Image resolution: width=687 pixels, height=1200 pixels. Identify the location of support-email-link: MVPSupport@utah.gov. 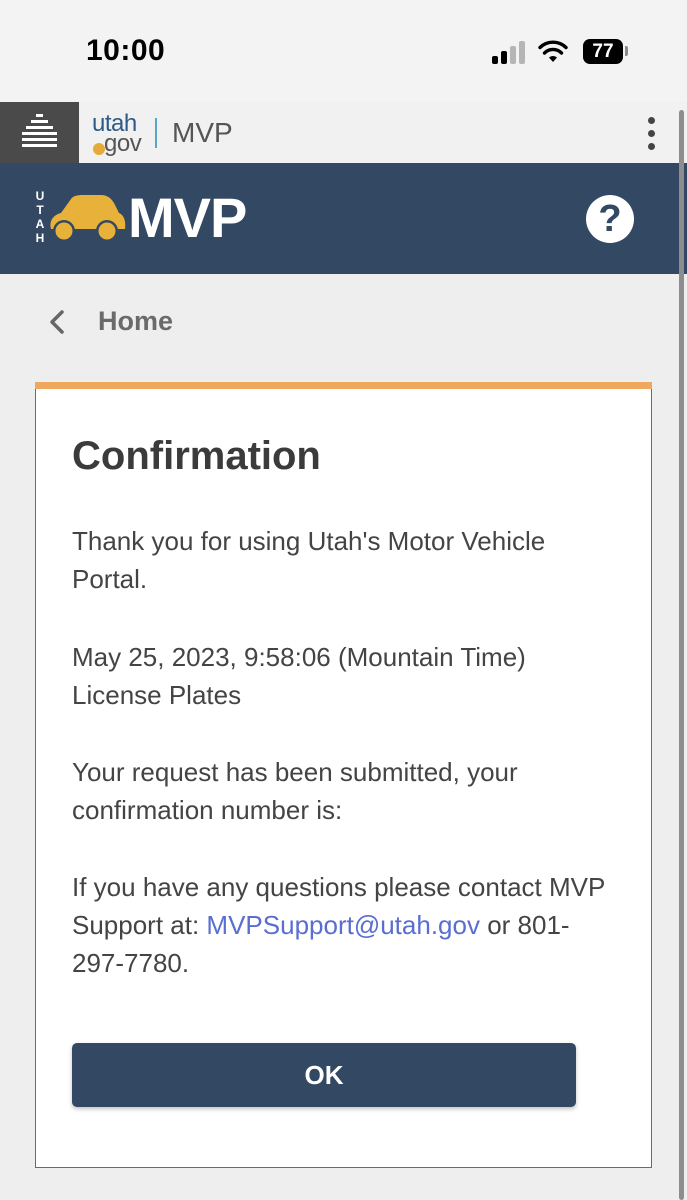
(343, 925).